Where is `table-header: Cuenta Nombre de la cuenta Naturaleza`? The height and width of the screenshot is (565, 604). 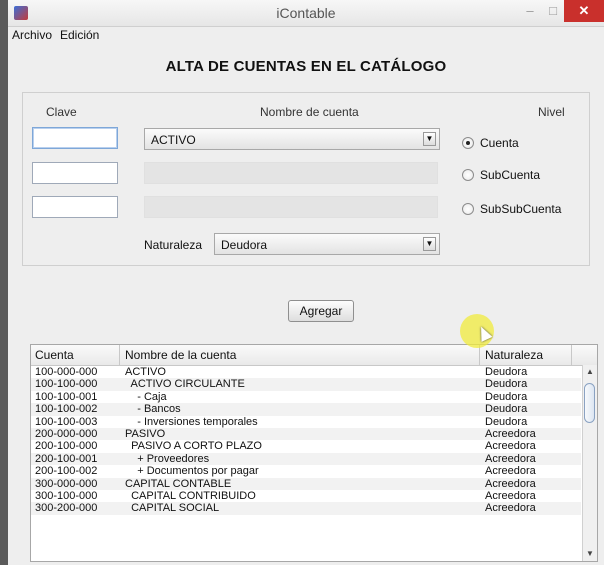
table-header: Cuenta Nombre de la cuenta Naturaleza is located at coordinates (314, 355).